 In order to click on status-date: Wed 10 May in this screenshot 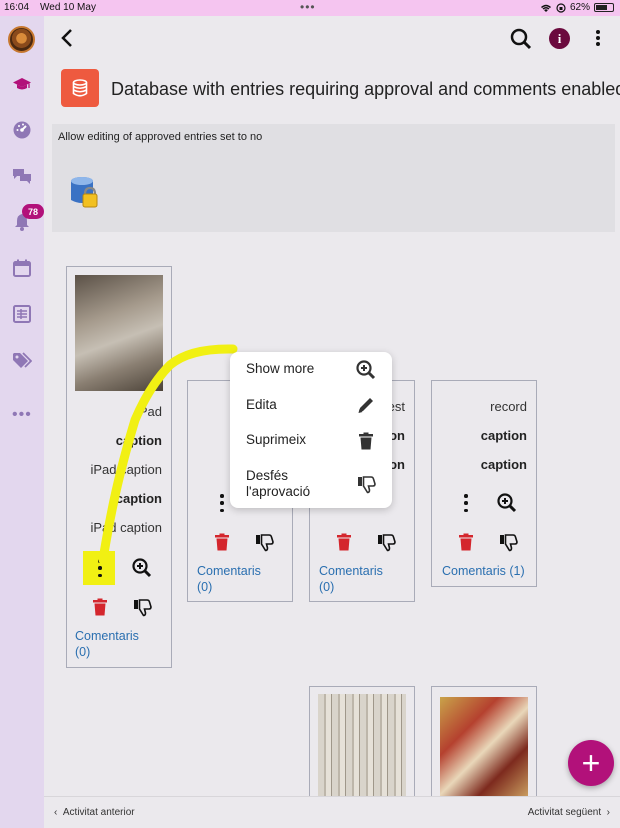, I will do `click(68, 7)`.